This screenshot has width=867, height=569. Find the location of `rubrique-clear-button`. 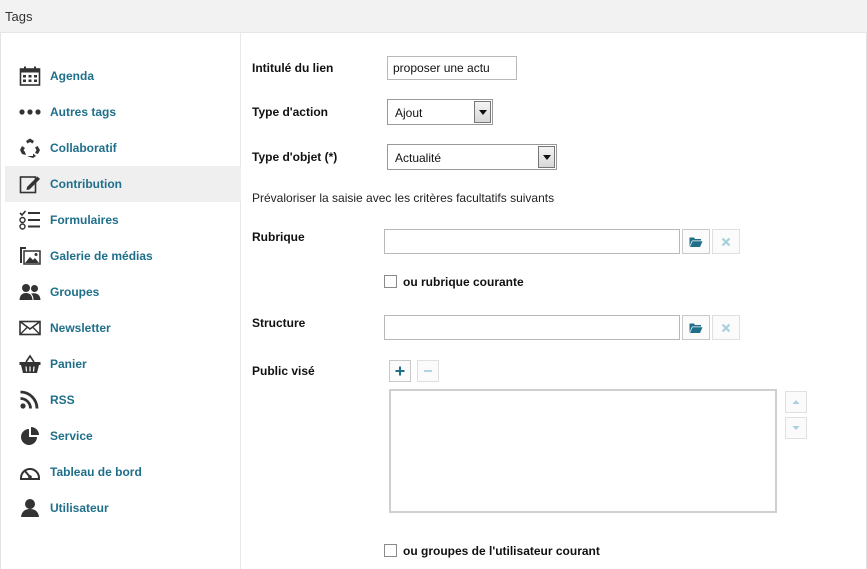

rubrique-clear-button is located at coordinates (726, 241).